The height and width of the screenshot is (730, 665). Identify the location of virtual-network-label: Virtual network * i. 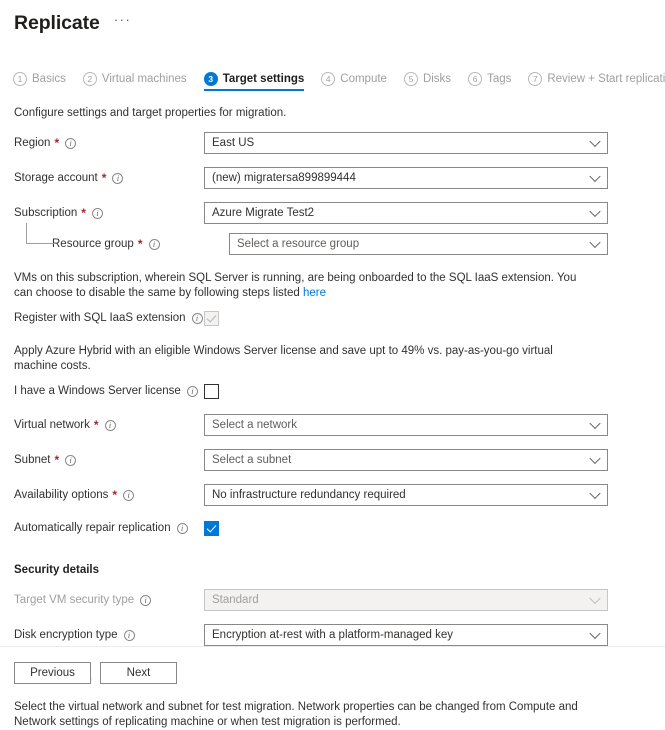
(109, 425).